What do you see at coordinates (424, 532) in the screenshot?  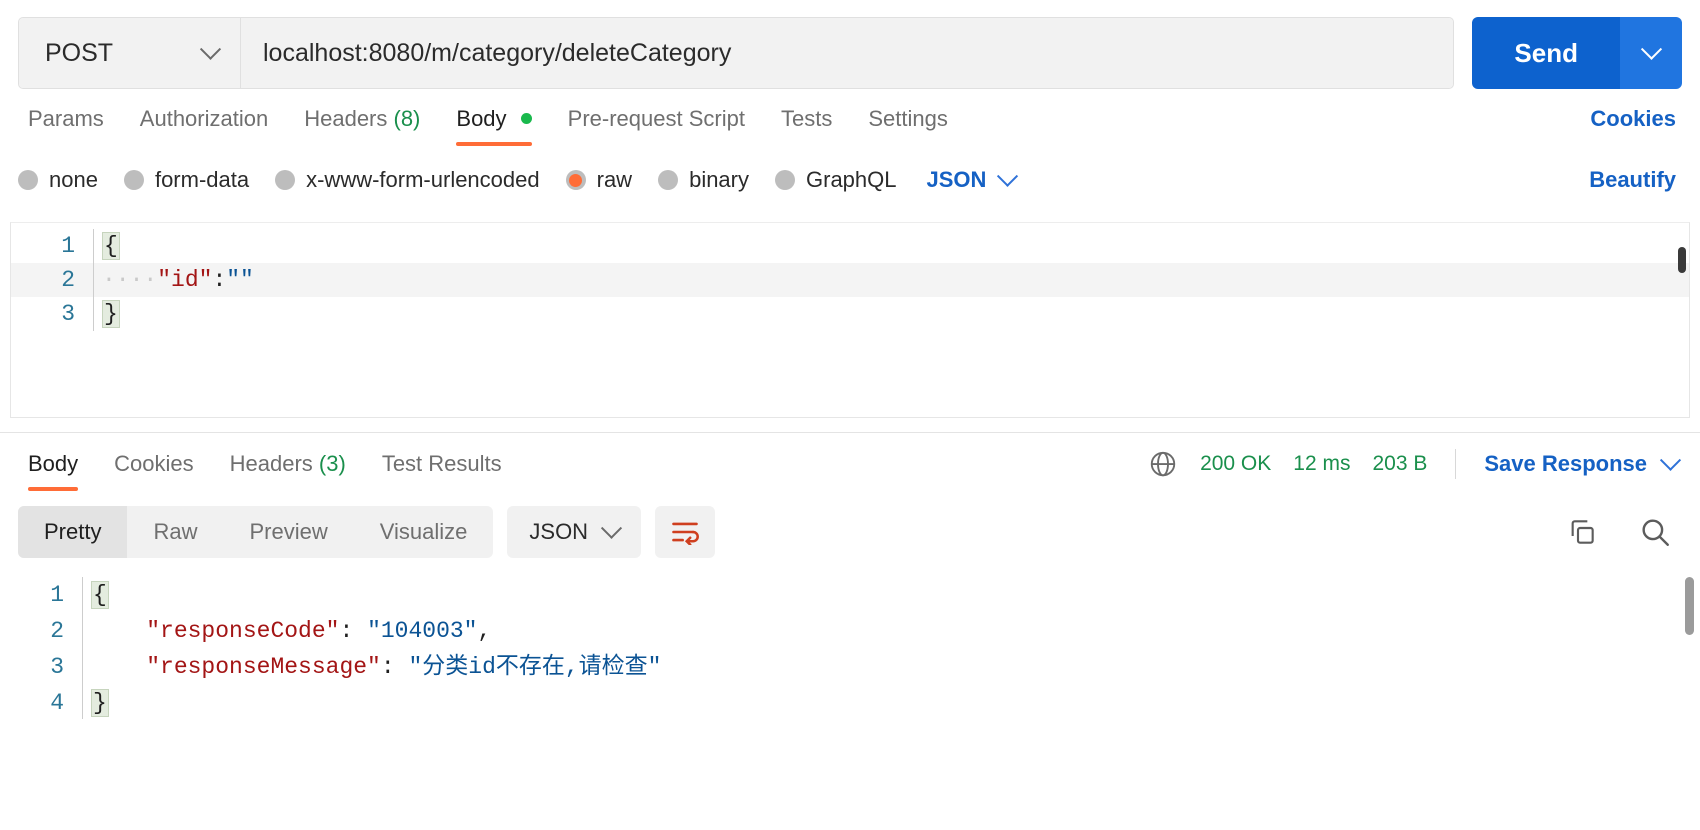 I see `view-mode-visualize: Visualize` at bounding box center [424, 532].